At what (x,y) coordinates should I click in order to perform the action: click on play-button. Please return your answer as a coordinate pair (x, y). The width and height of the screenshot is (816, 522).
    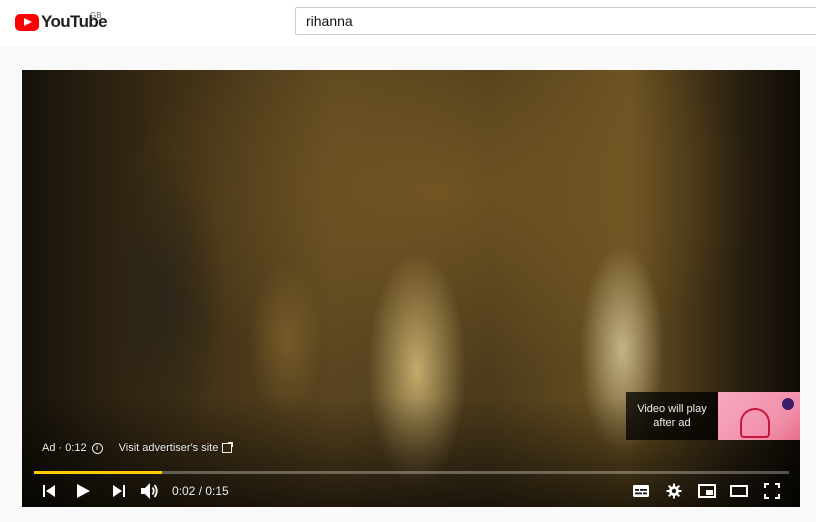
    Looking at the image, I should click on (83, 491).